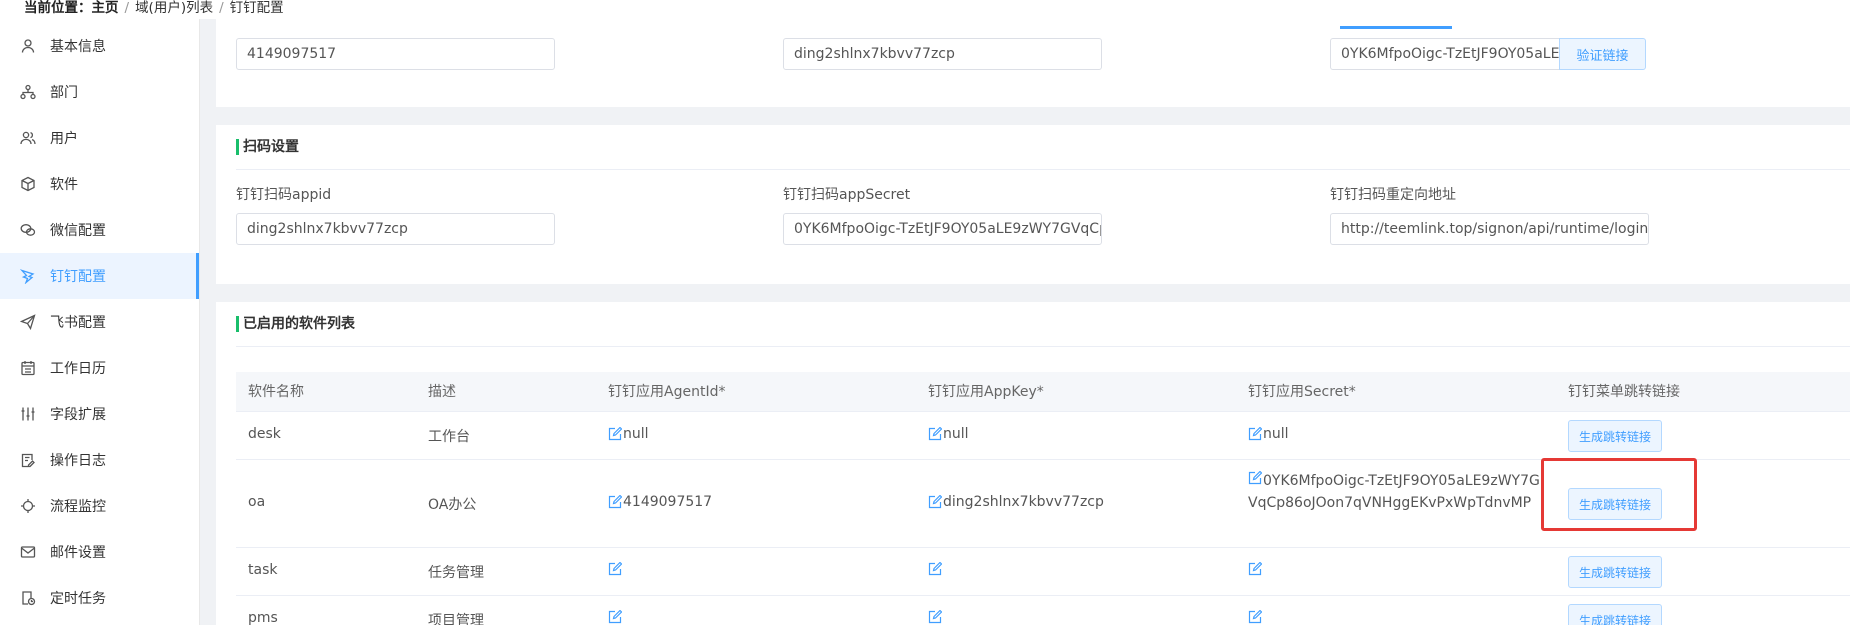  What do you see at coordinates (28, 138) in the screenshot?
I see `users-icon` at bounding box center [28, 138].